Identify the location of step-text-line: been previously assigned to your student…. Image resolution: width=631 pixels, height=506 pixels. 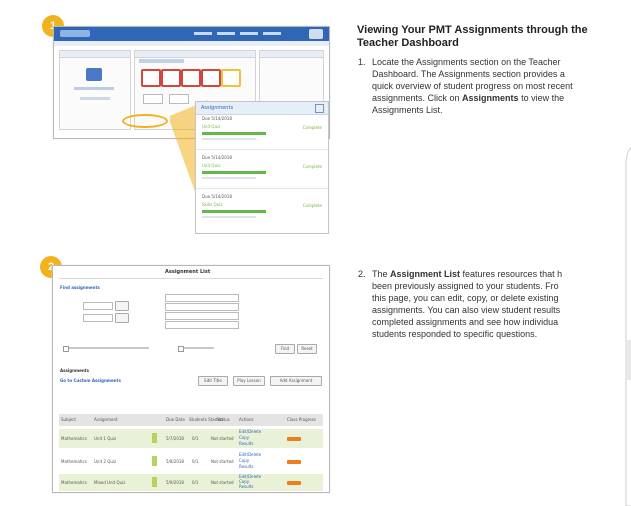
(465, 286).